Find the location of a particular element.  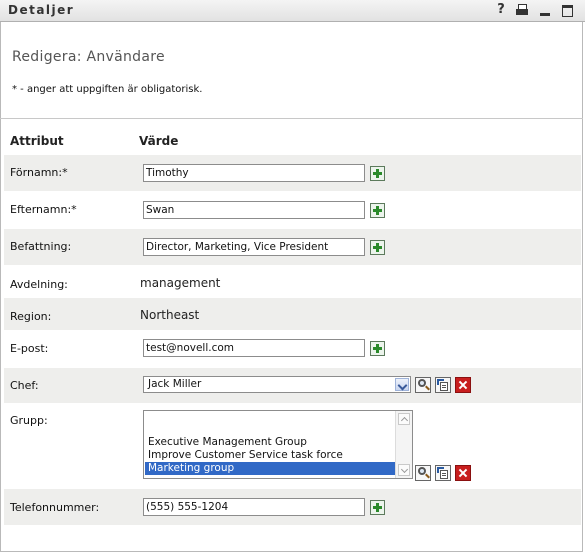

chevron-down-icon is located at coordinates (402, 384).